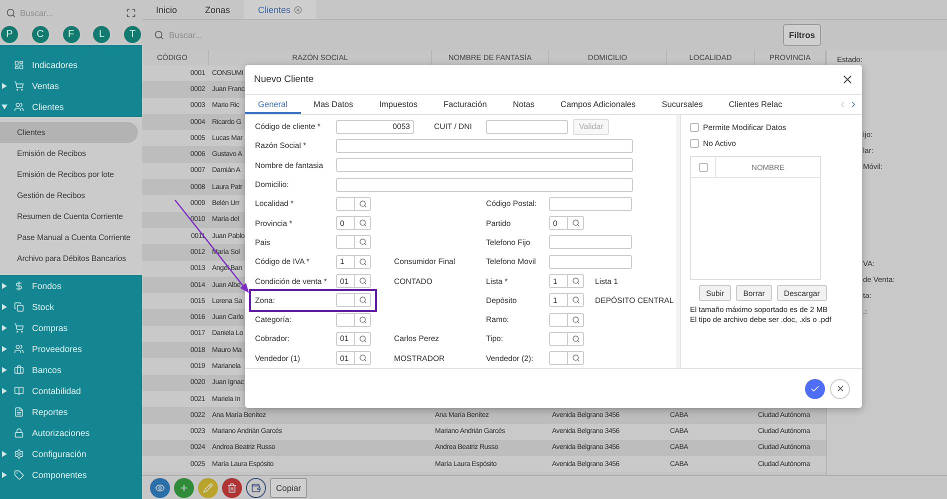  What do you see at coordinates (840, 388) in the screenshot?
I see `cancel-button` at bounding box center [840, 388].